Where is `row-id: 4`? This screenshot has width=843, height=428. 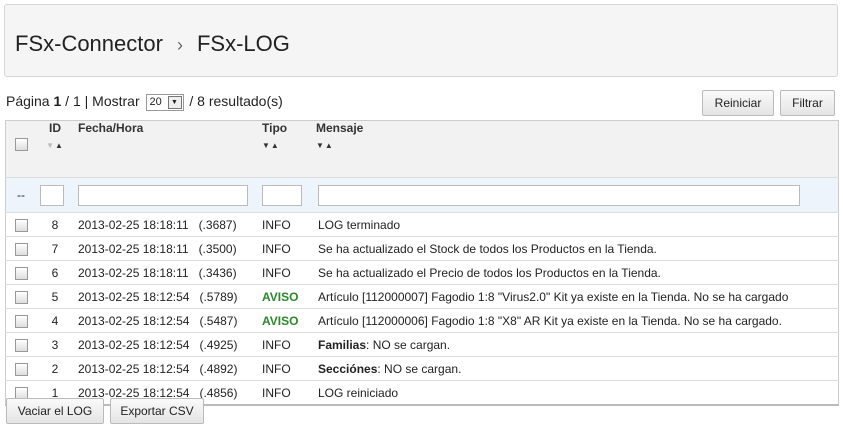 row-id: 4 is located at coordinates (55, 320).